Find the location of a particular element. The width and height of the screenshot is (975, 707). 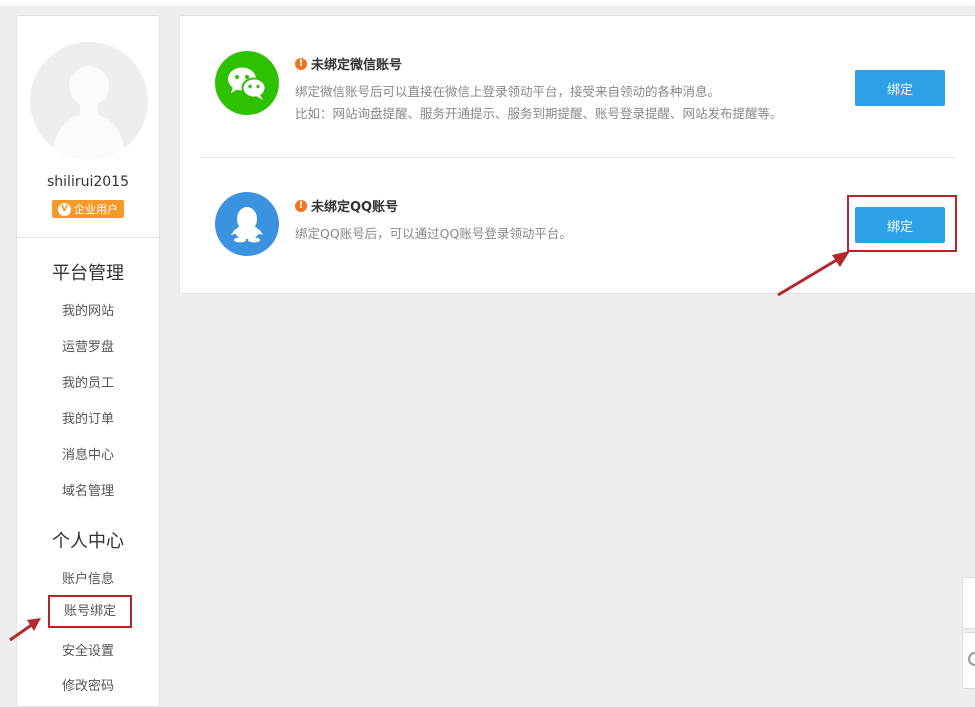

username: shilirui2015 is located at coordinates (88, 182).